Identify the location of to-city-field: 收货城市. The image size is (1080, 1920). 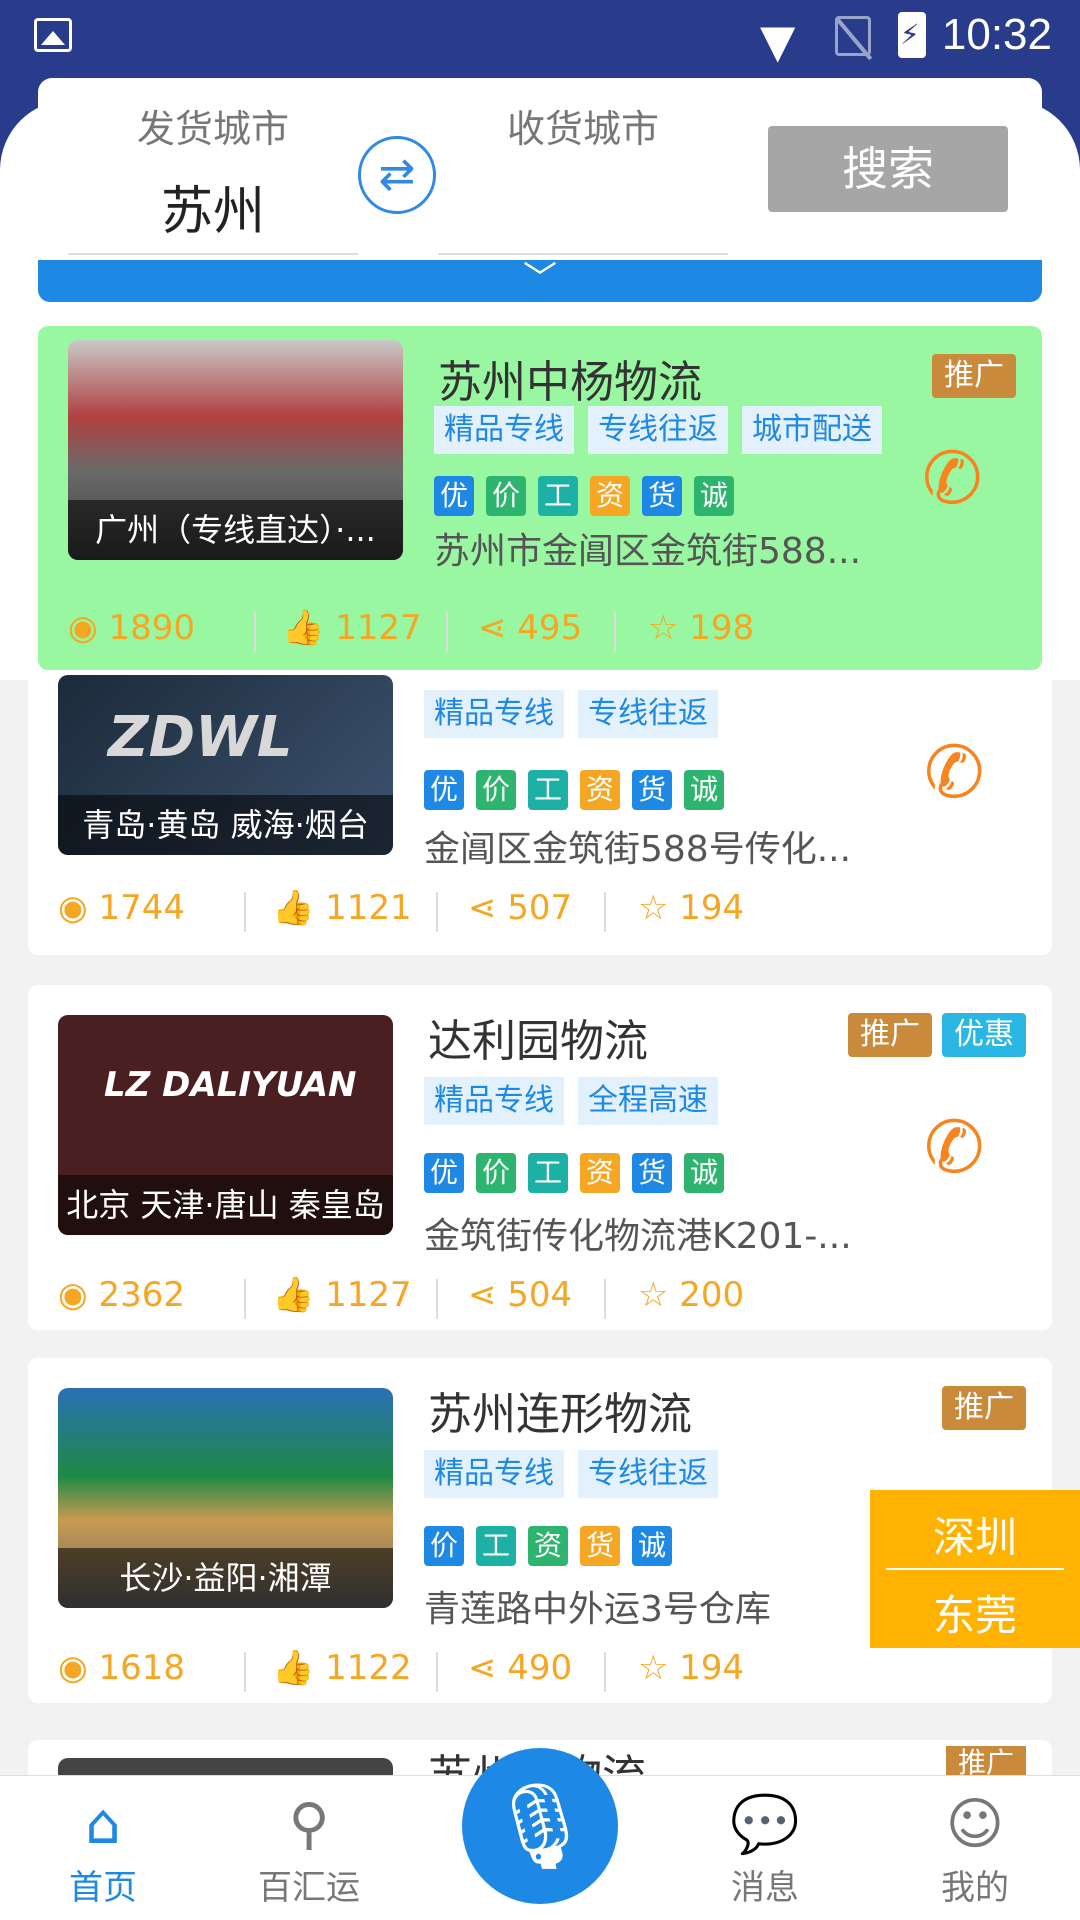
(583, 176).